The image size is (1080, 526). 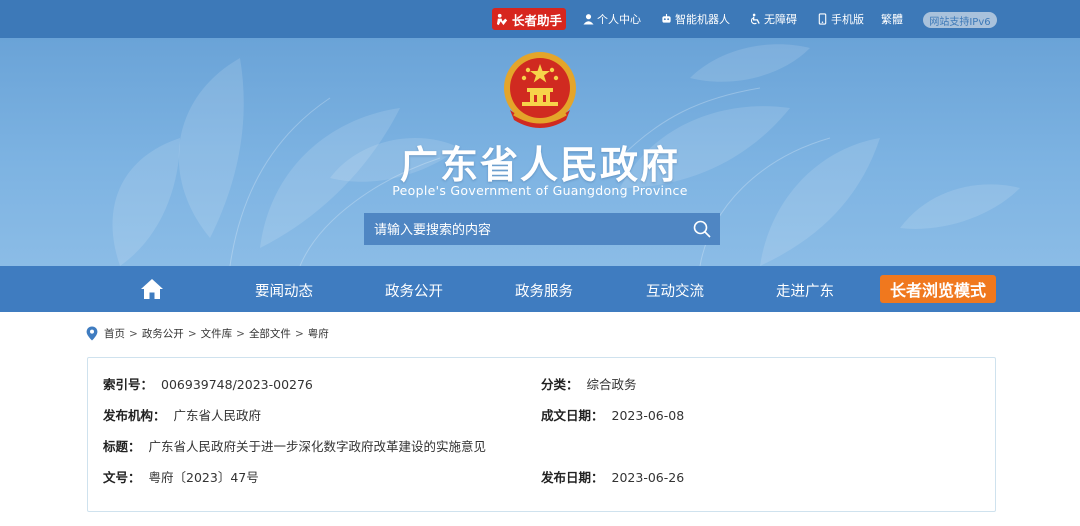 I want to click on nav-item-gov-services: 政务服务, so click(x=544, y=290).